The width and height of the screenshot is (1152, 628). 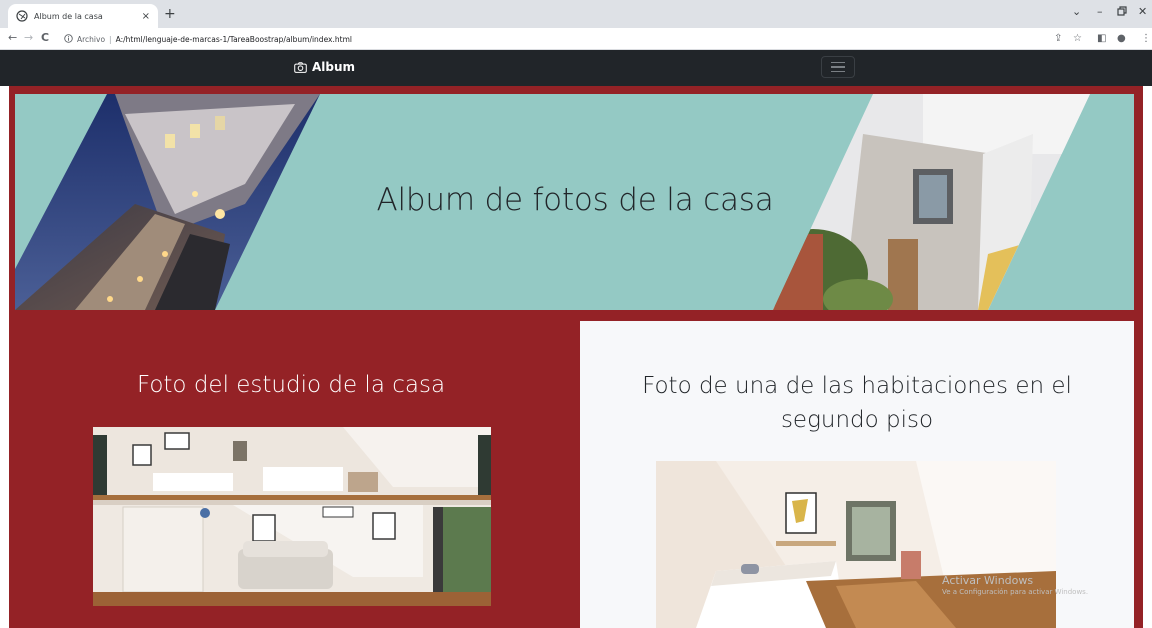 I want to click on side-panel-icon: ◧, so click(x=1101, y=38).